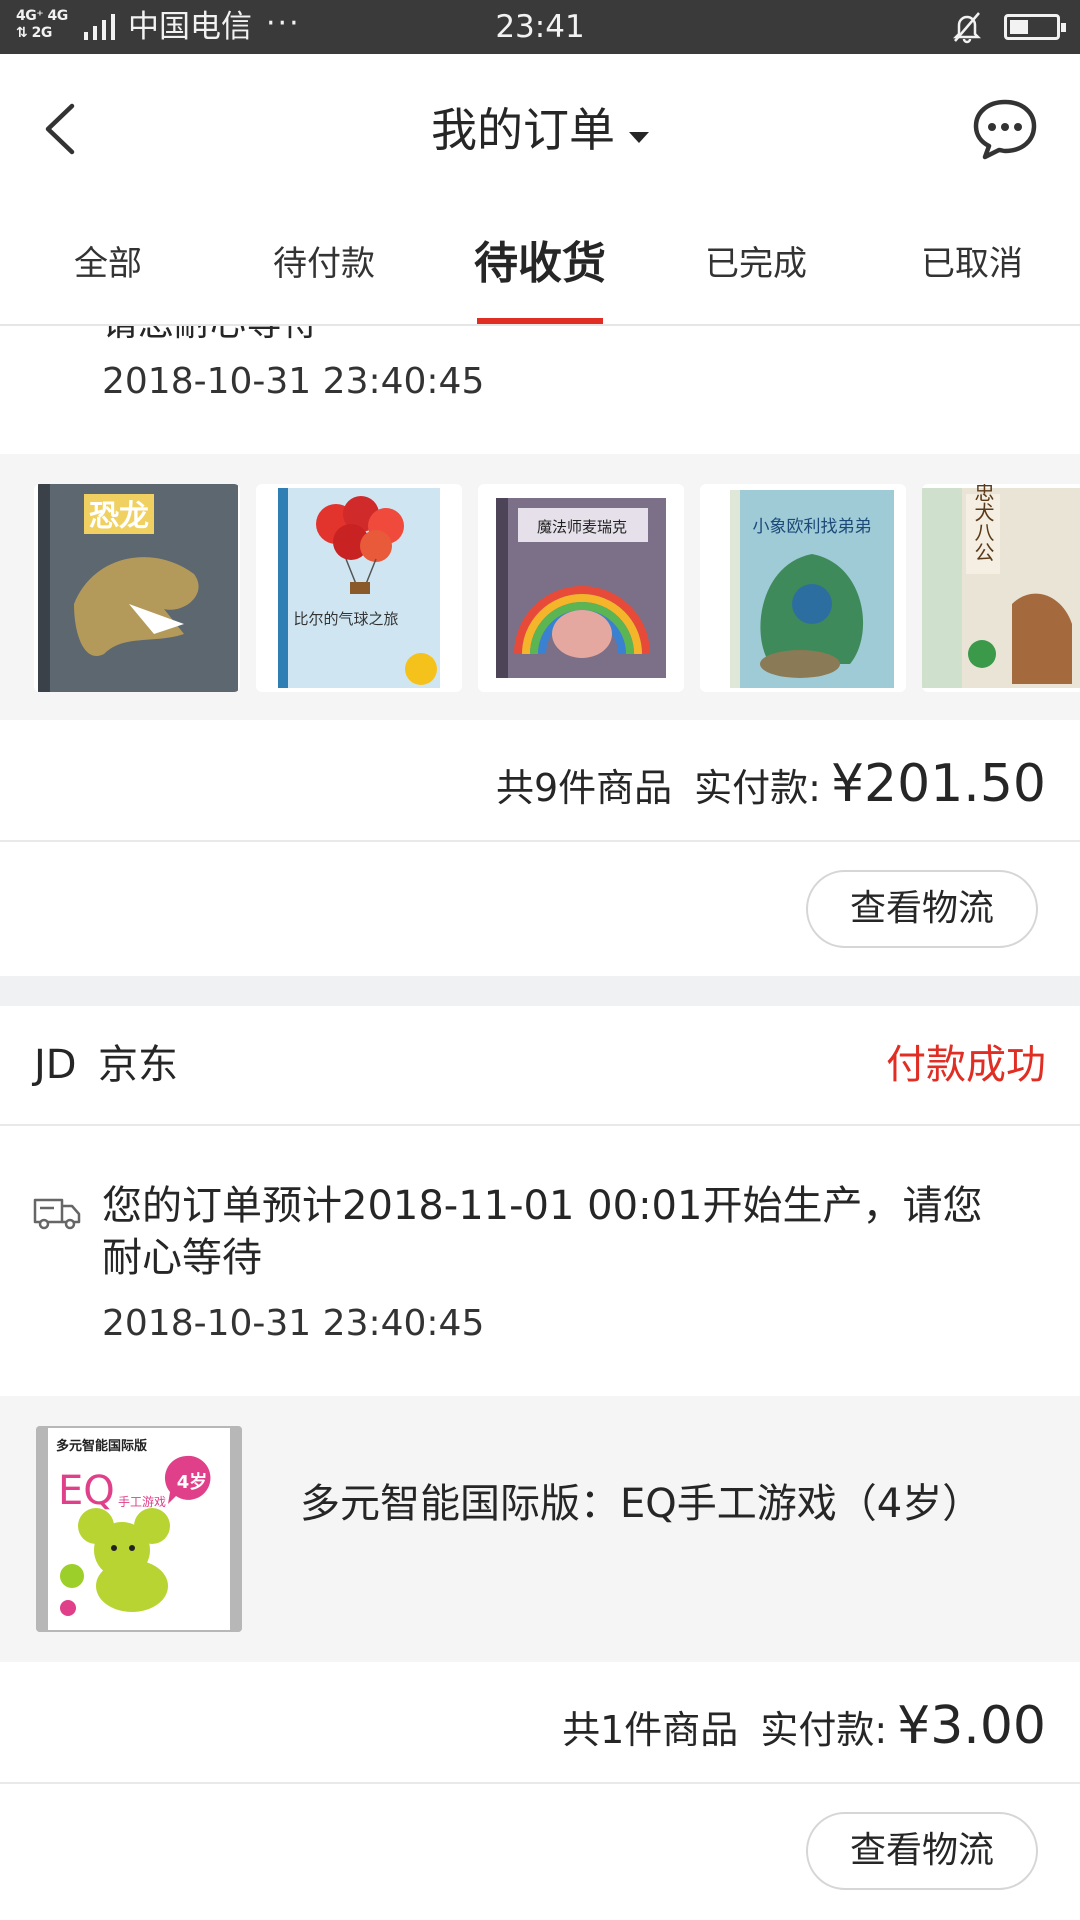 The height and width of the screenshot is (1920, 1080). I want to click on product-thumbnail: 小象欧利找弟弟, so click(803, 588).